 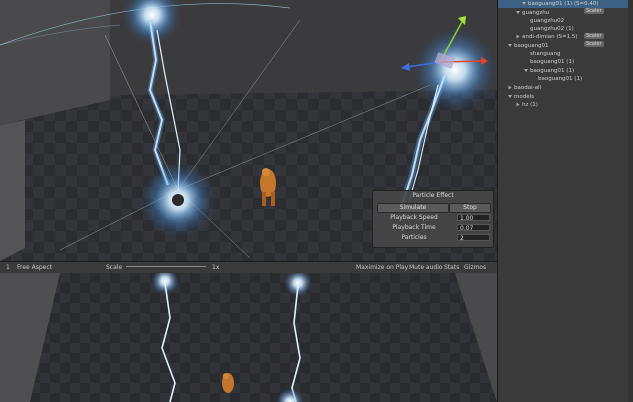 What do you see at coordinates (524, 88) in the screenshot?
I see `hierarchy-item: baodai-all` at bounding box center [524, 88].